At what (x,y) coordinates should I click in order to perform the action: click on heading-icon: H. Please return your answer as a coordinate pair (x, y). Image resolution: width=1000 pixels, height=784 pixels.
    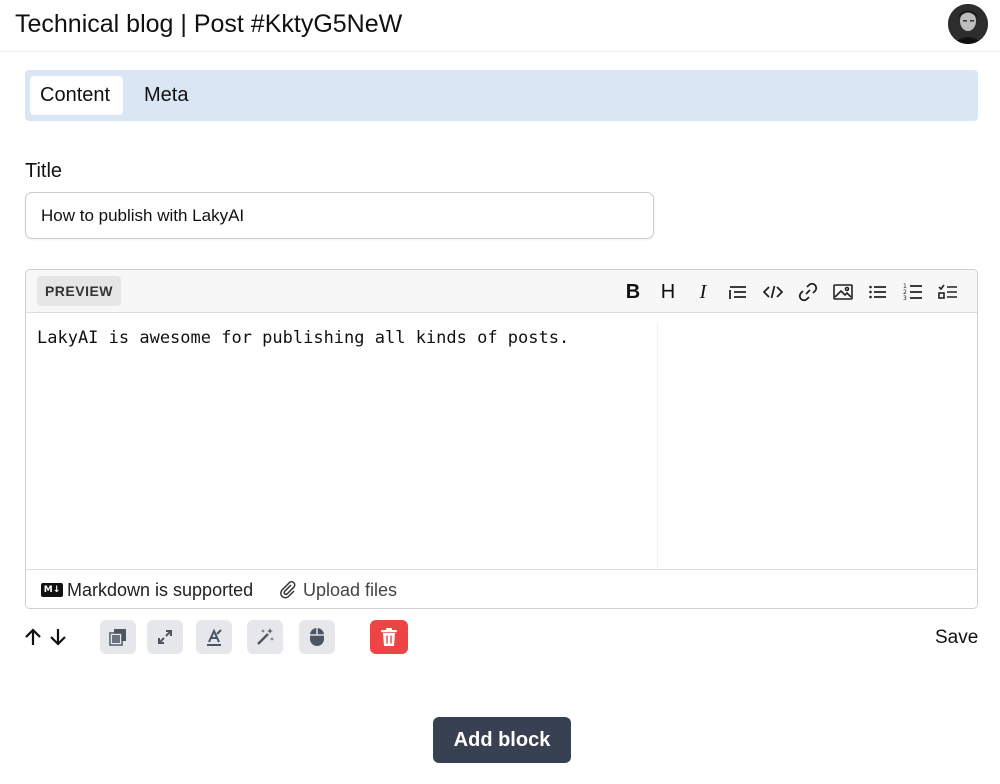
    Looking at the image, I should click on (668, 292).